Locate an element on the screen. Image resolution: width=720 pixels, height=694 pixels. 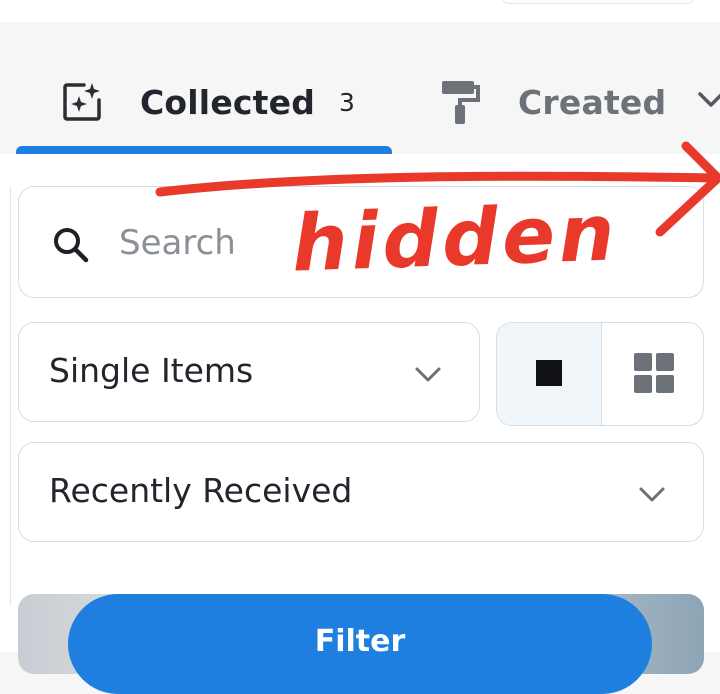
annotation-label: hidden is located at coordinates (455, 239).